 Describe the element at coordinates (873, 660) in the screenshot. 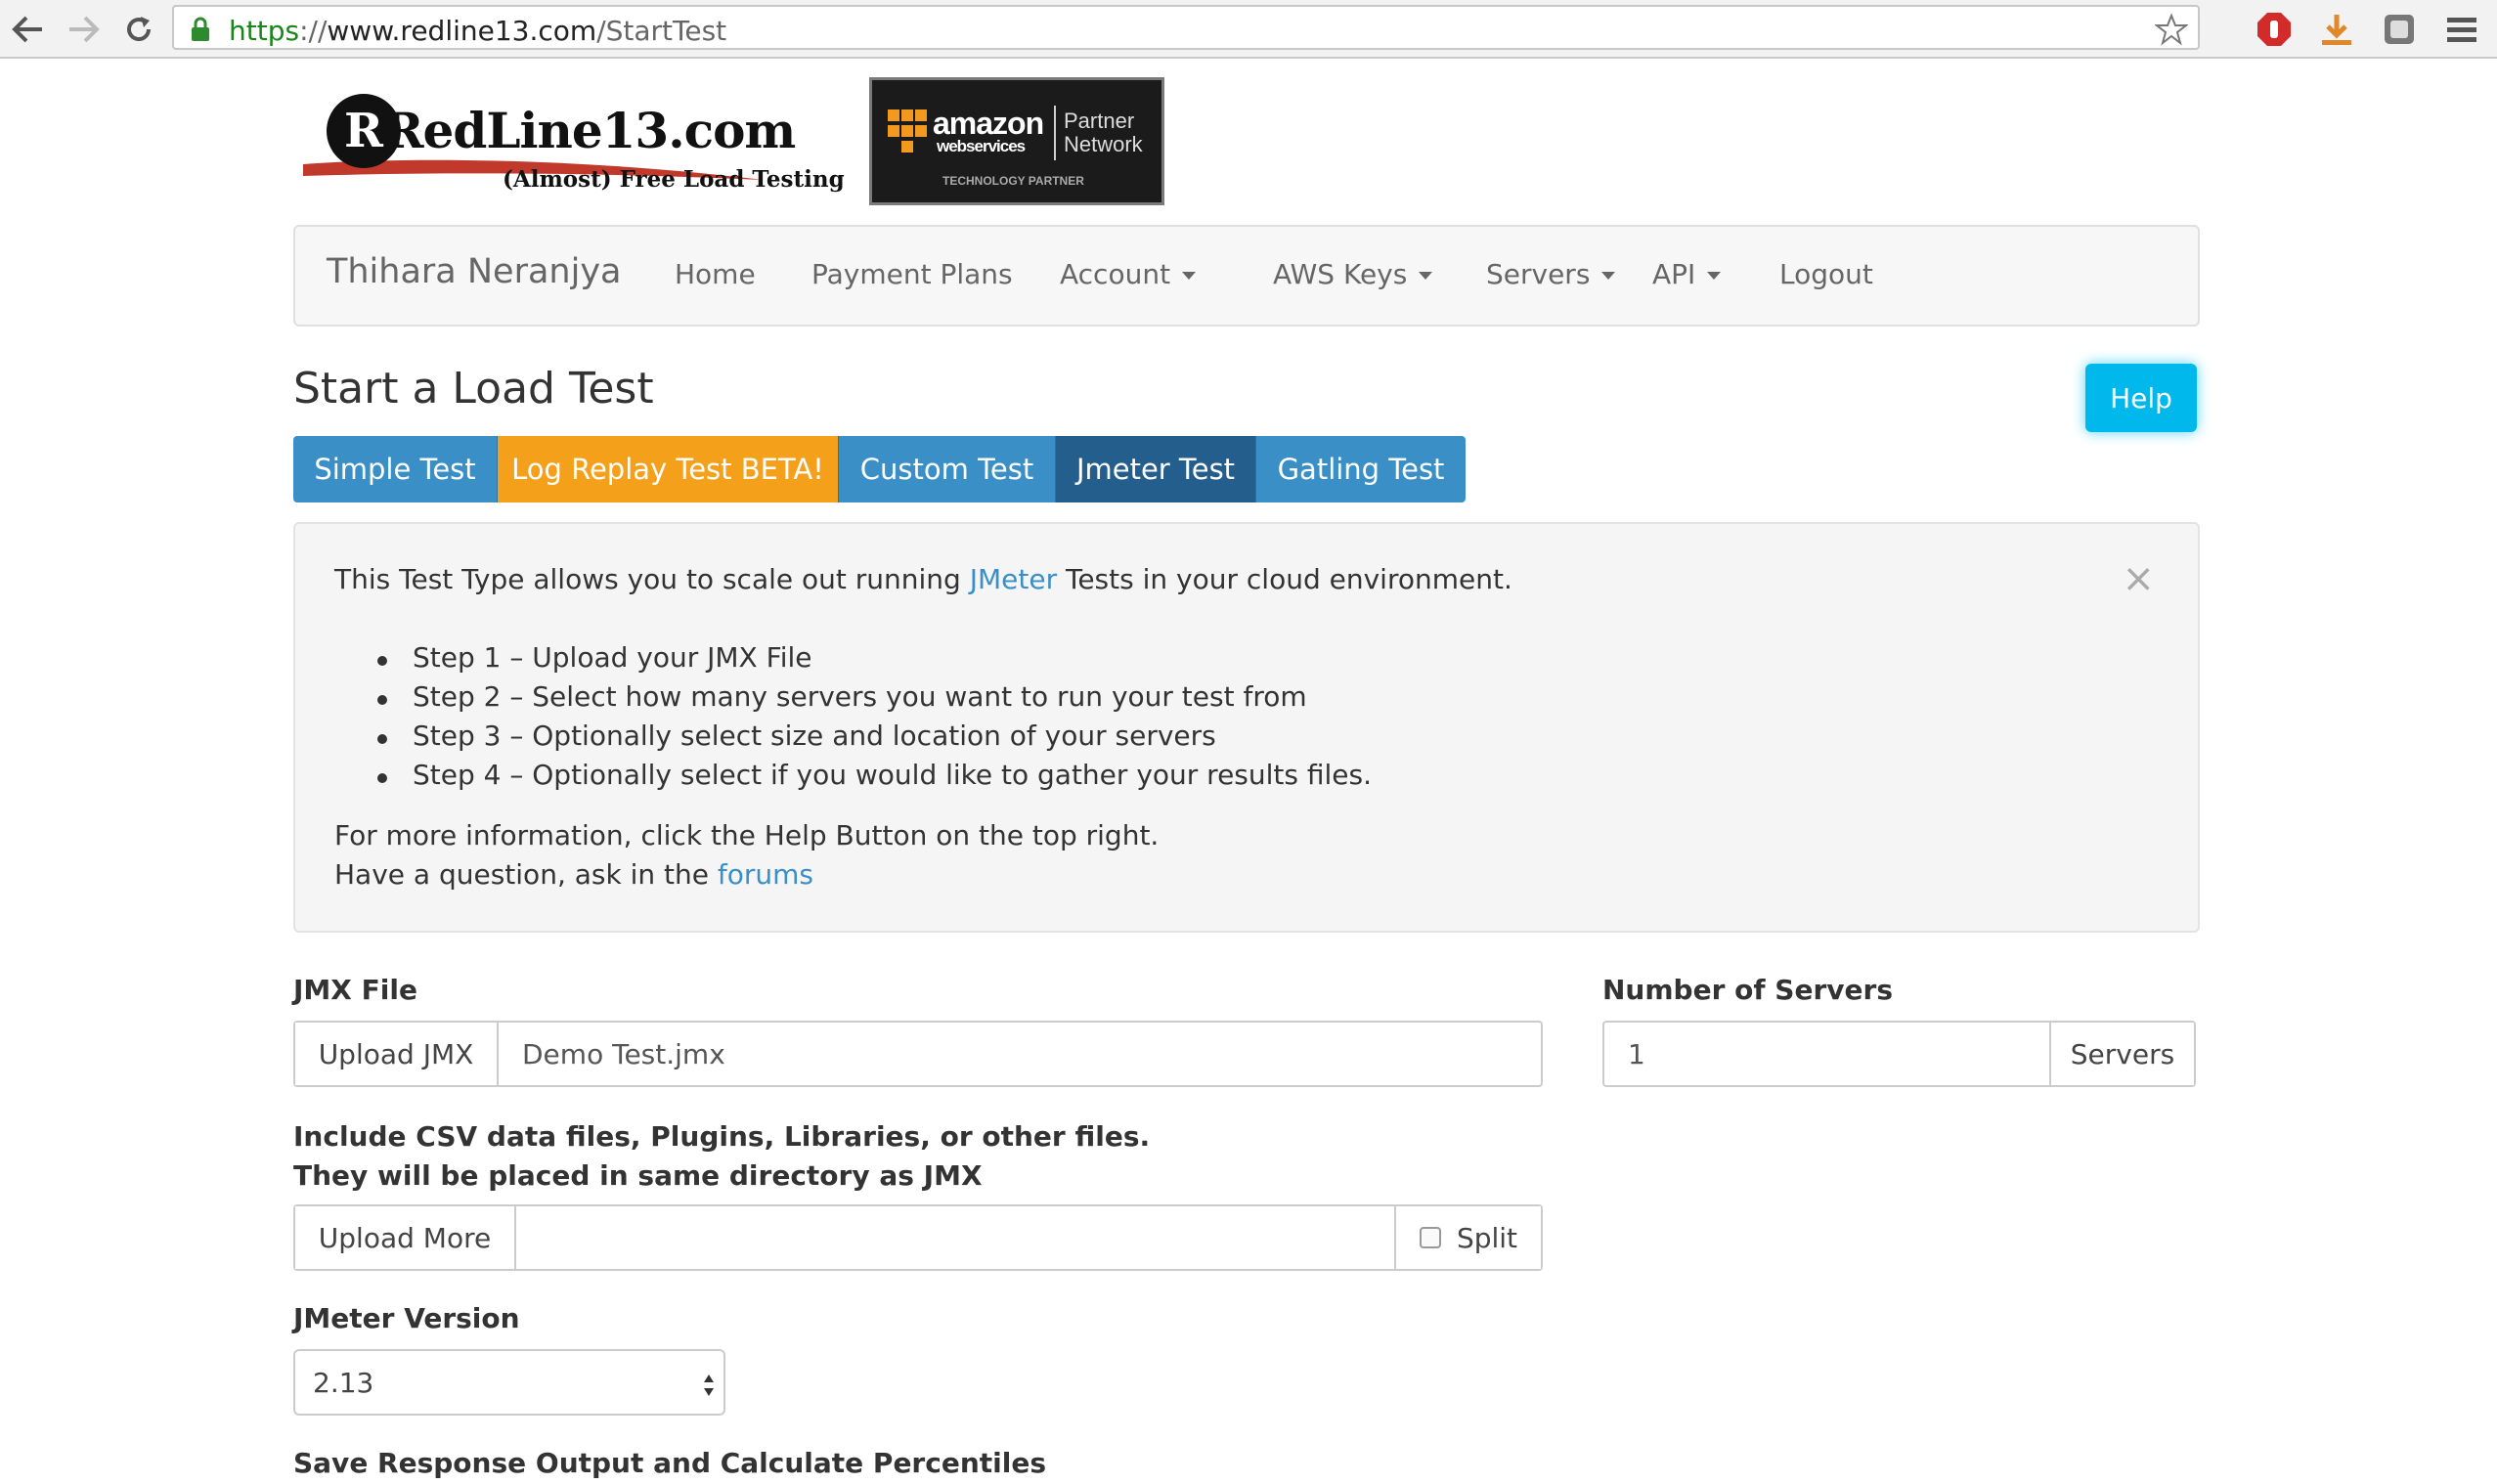

I see `list-item: Step 1 – Upload your JMX File` at that location.